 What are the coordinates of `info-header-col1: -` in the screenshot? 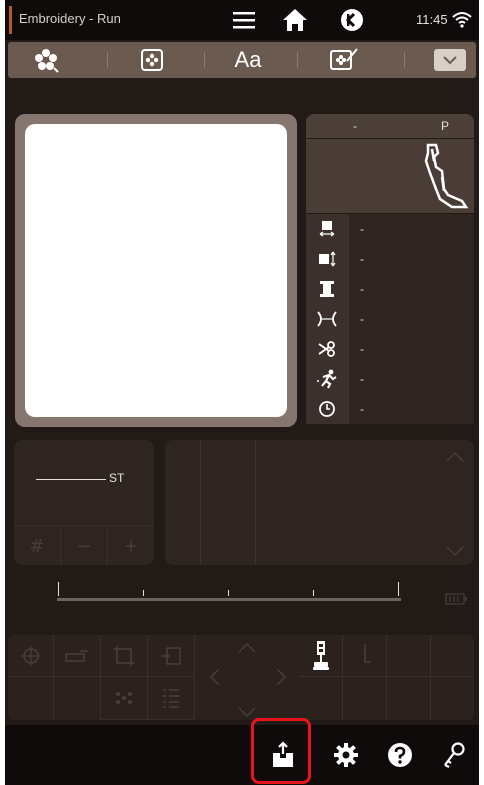 It's located at (355, 126).